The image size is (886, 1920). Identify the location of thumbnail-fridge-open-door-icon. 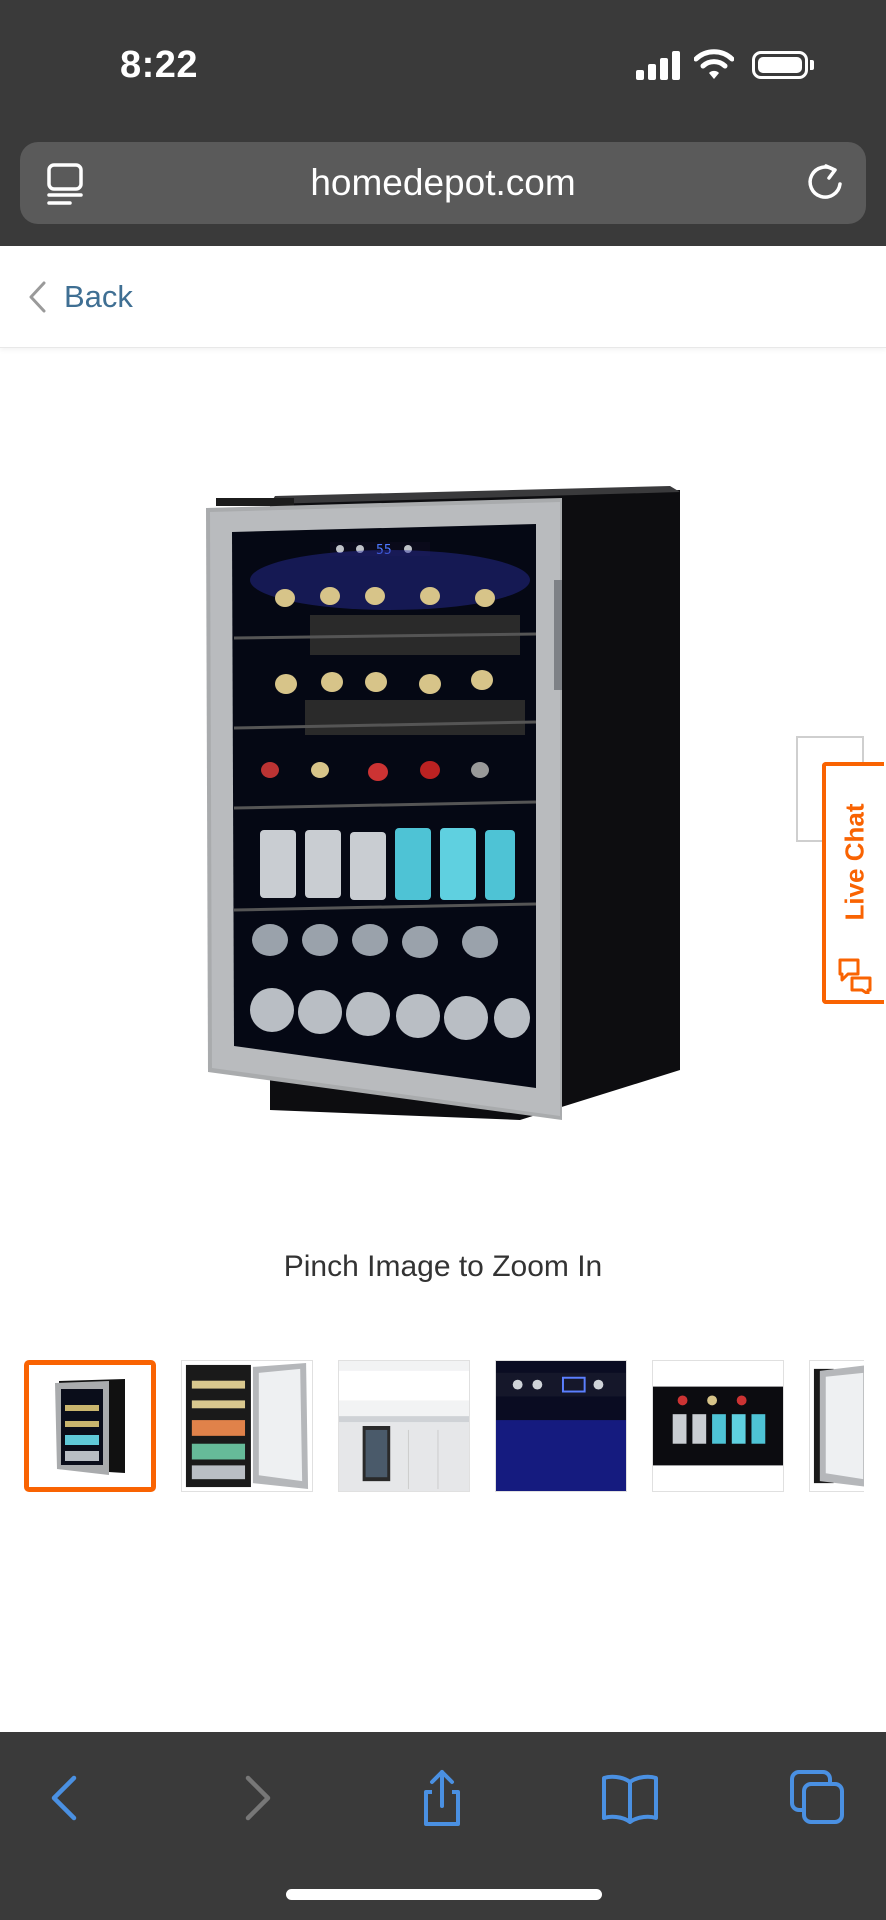
(247, 1426).